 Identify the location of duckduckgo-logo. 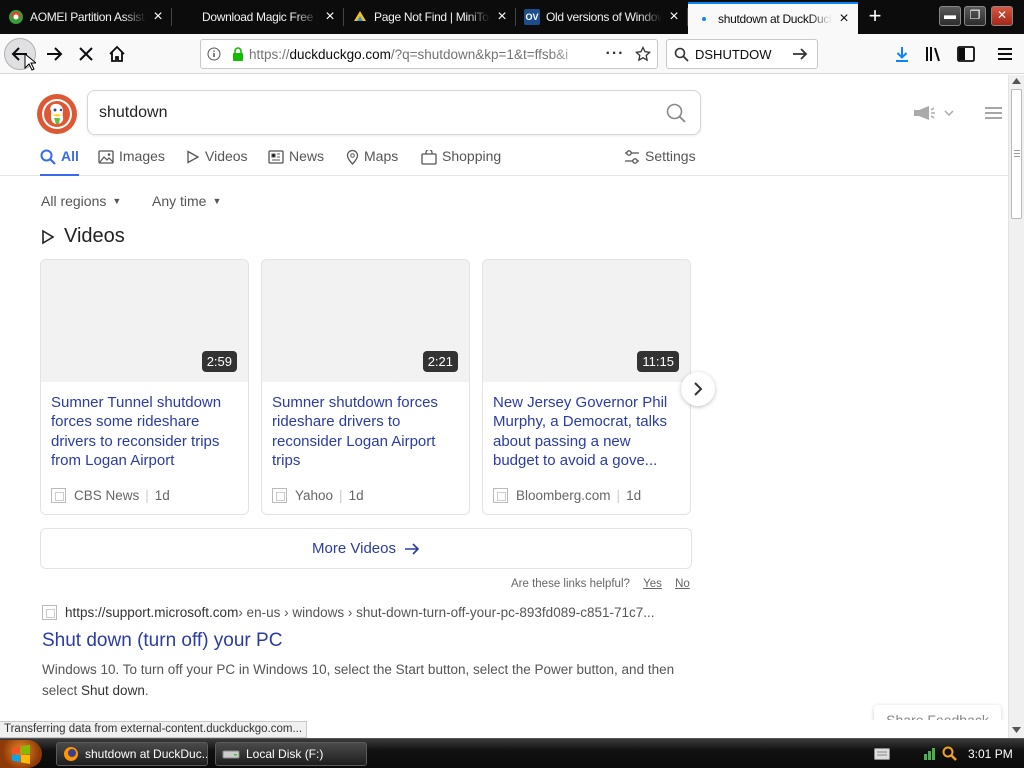
(57, 114).